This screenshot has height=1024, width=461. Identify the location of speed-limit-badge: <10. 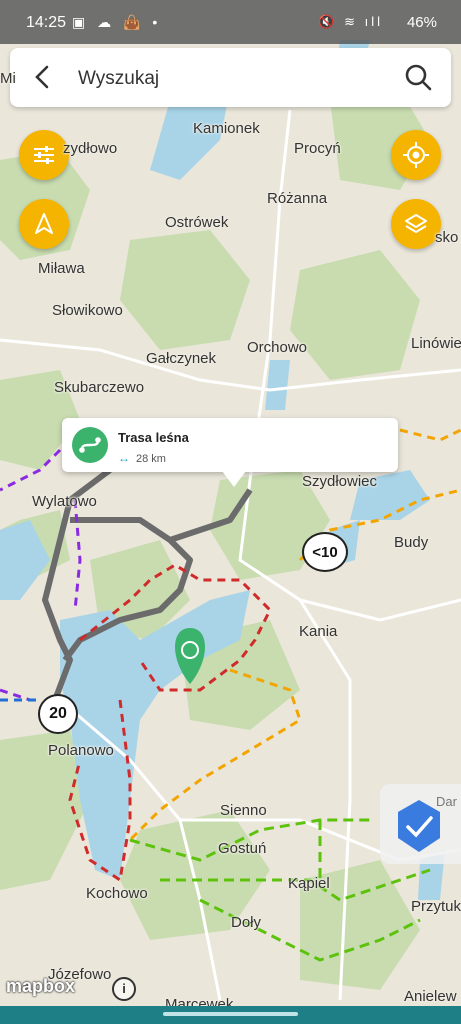
(325, 552).